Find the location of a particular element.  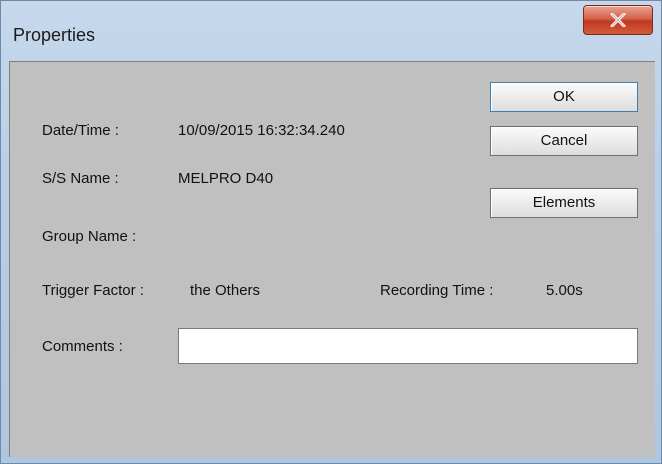

title-bar: Properties is located at coordinates (331, 31).